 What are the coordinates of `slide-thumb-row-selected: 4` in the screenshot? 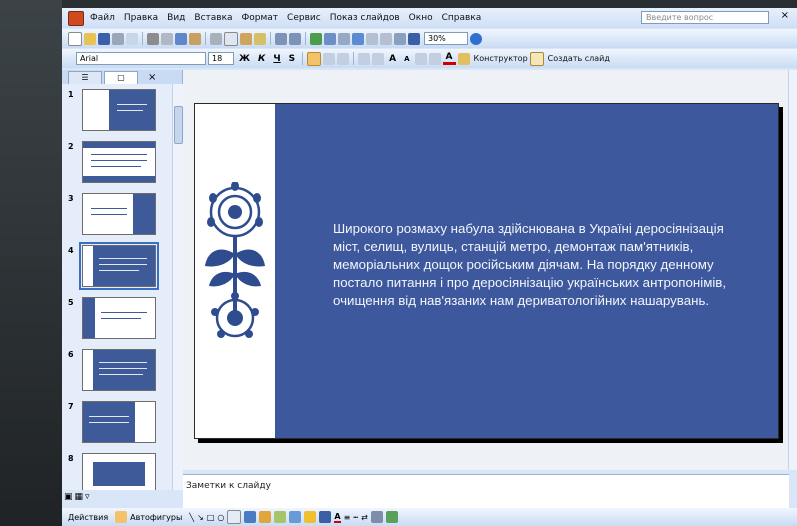 It's located at (117, 268).